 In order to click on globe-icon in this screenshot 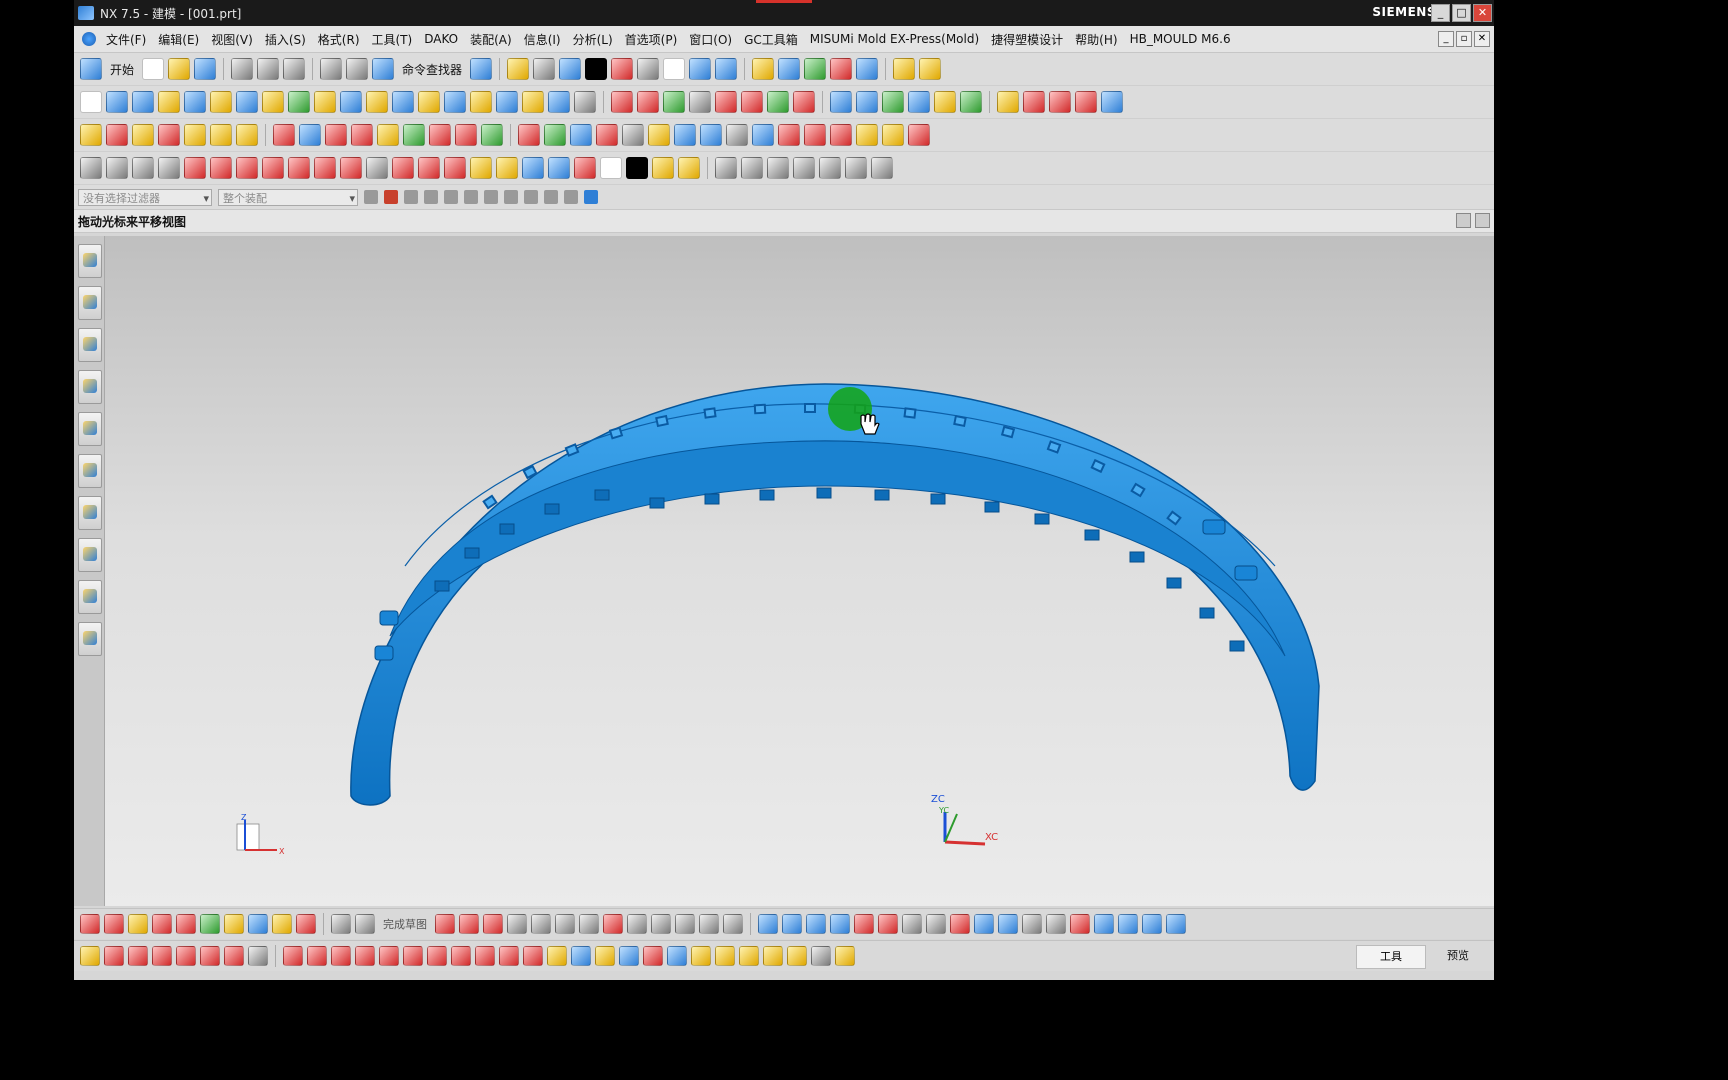, I will do `click(221, 168)`.